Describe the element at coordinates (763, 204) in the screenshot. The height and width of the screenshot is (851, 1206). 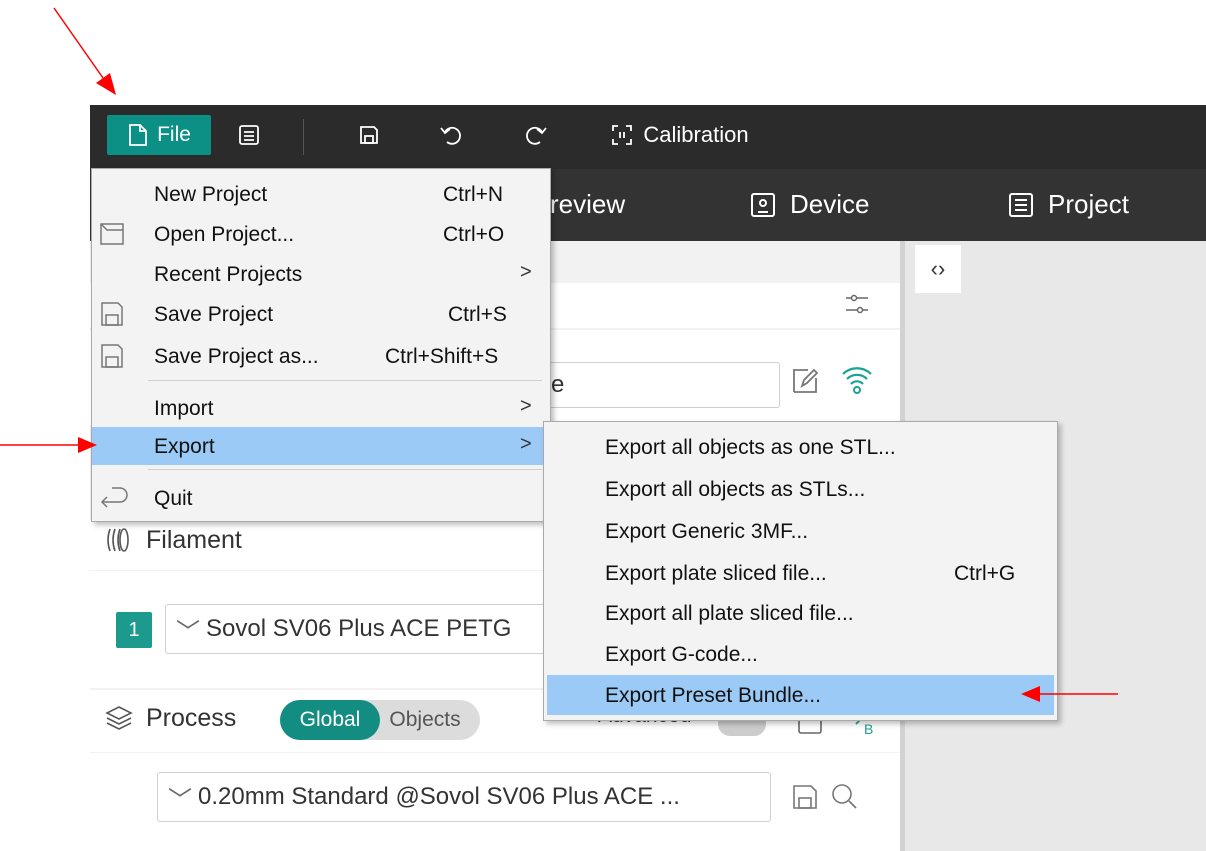
I see `device-icon` at that location.